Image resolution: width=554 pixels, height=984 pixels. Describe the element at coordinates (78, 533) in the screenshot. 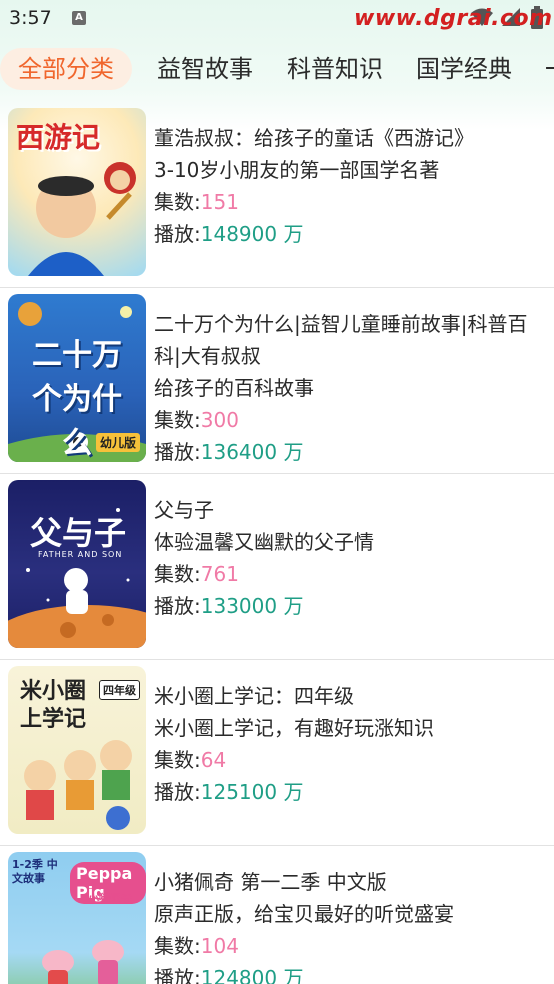

I see `cover-title: 父与子` at that location.